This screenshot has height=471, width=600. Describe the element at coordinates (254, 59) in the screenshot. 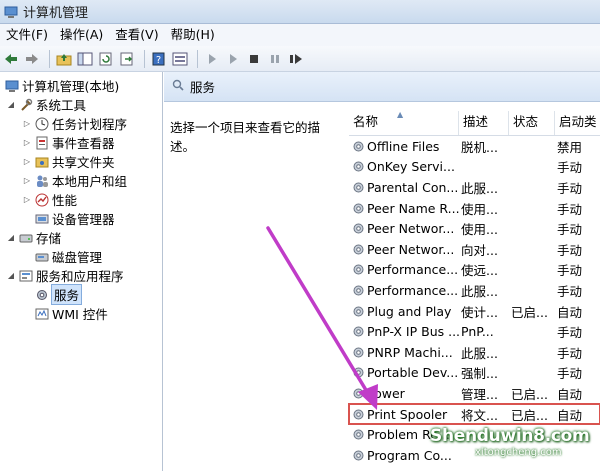

I see `stop-service-icon` at that location.